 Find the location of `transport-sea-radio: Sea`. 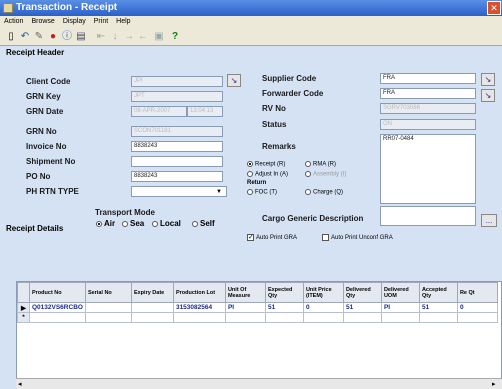

transport-sea-radio: Sea is located at coordinates (133, 223).